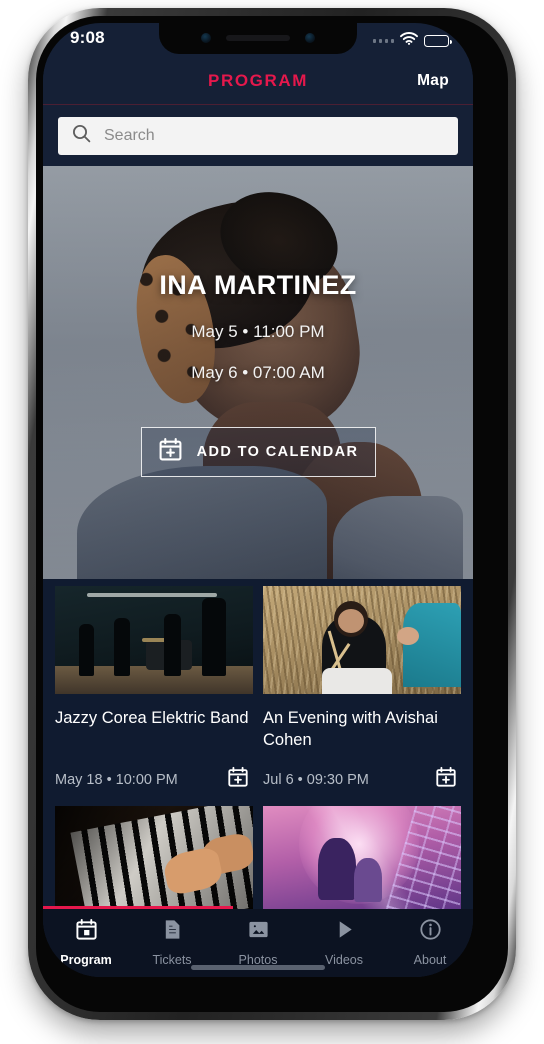 The image size is (544, 1044). Describe the element at coordinates (152, 718) in the screenshot. I see `event-title: Jazzy Corea Elektric Band` at that location.